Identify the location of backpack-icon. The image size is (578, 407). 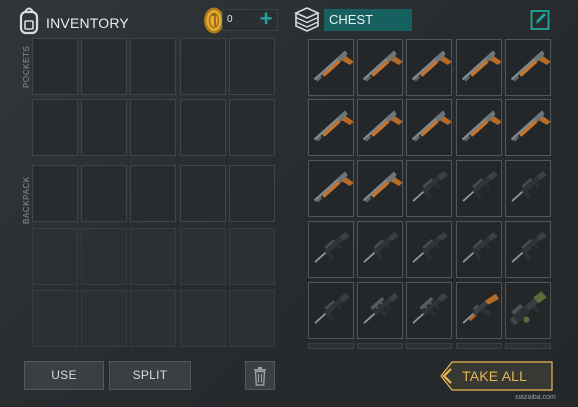
(29, 21).